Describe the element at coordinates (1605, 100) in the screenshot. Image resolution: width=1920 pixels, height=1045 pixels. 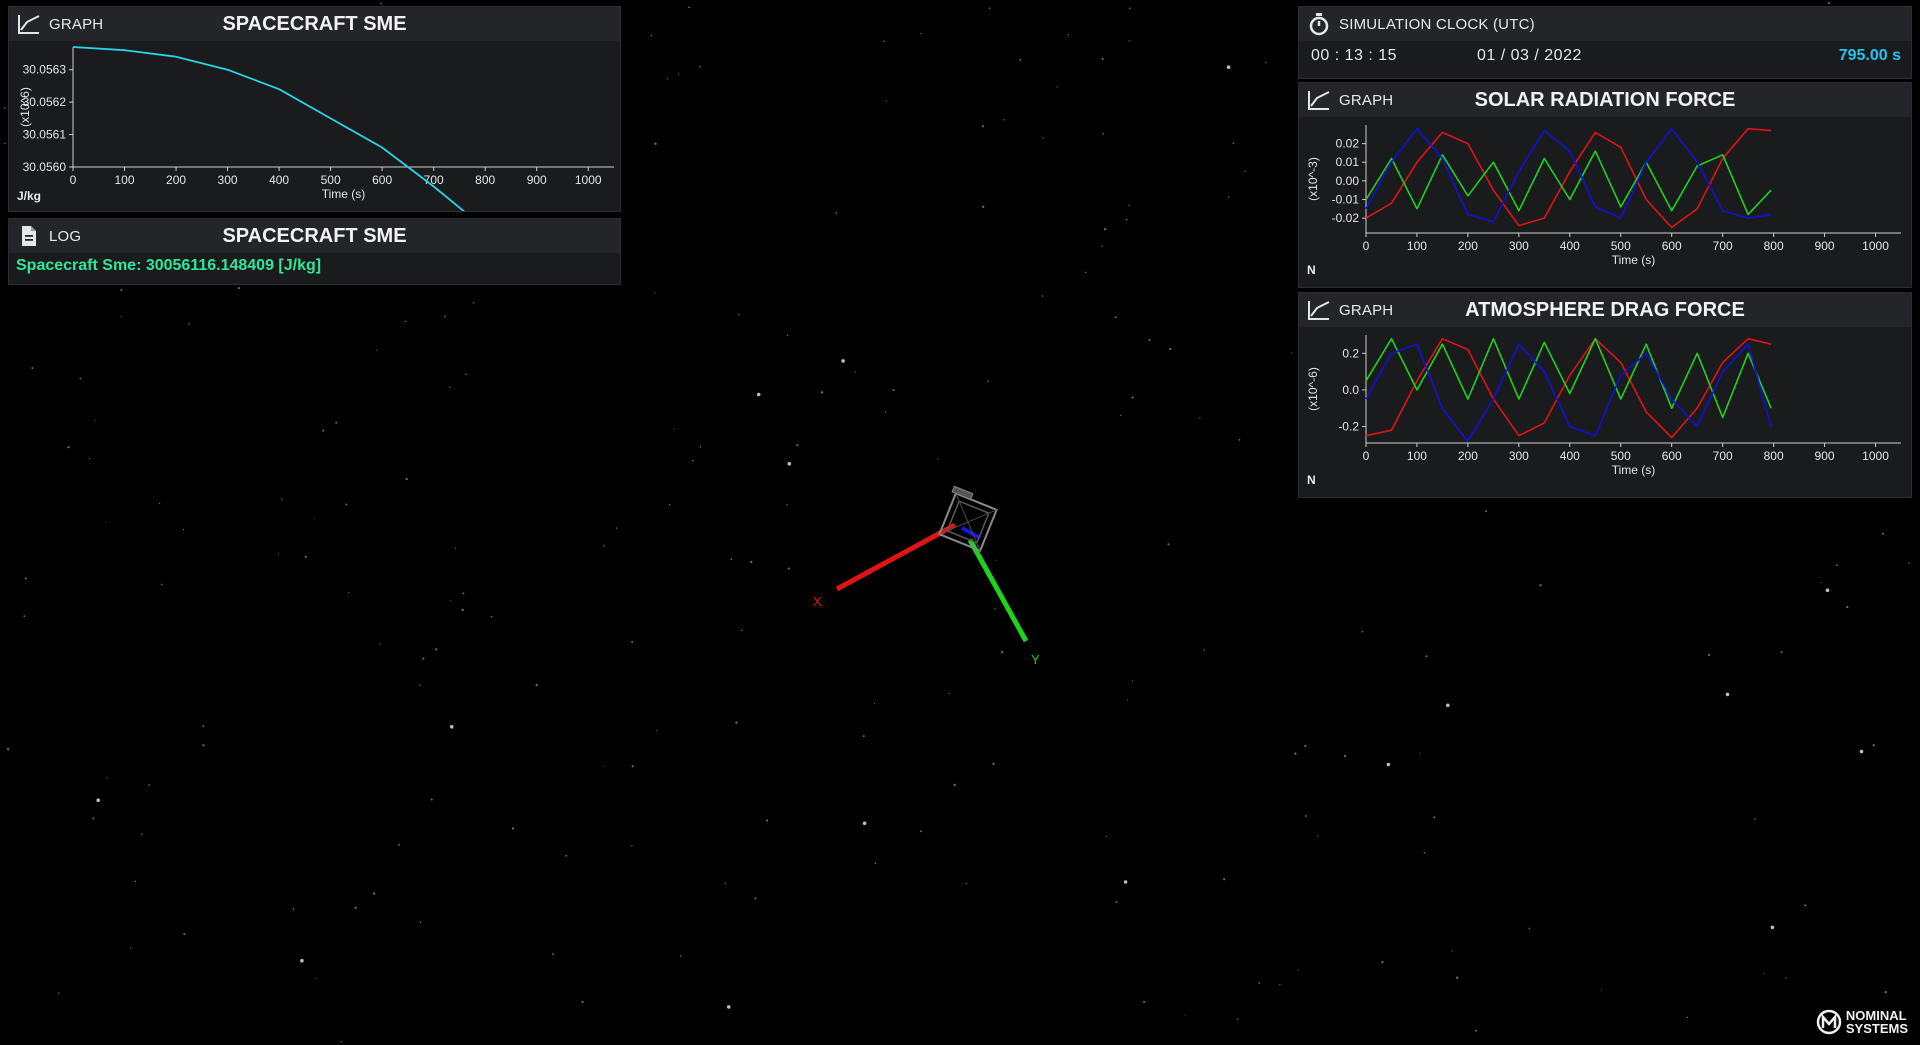
I see `solar-graph-header: GRAPH SOLAR RADIATION FORCE` at that location.